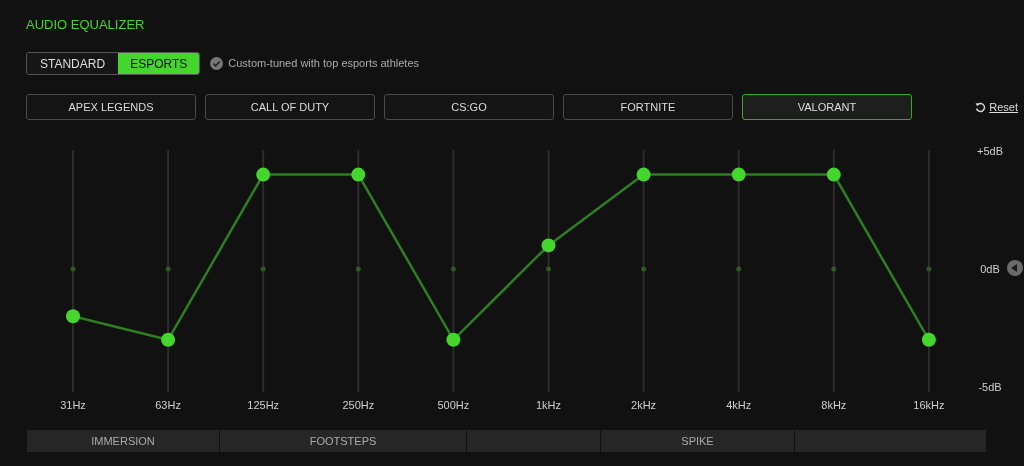 The image size is (1024, 466). Describe the element at coordinates (981, 107) in the screenshot. I see `reset-icon` at that location.